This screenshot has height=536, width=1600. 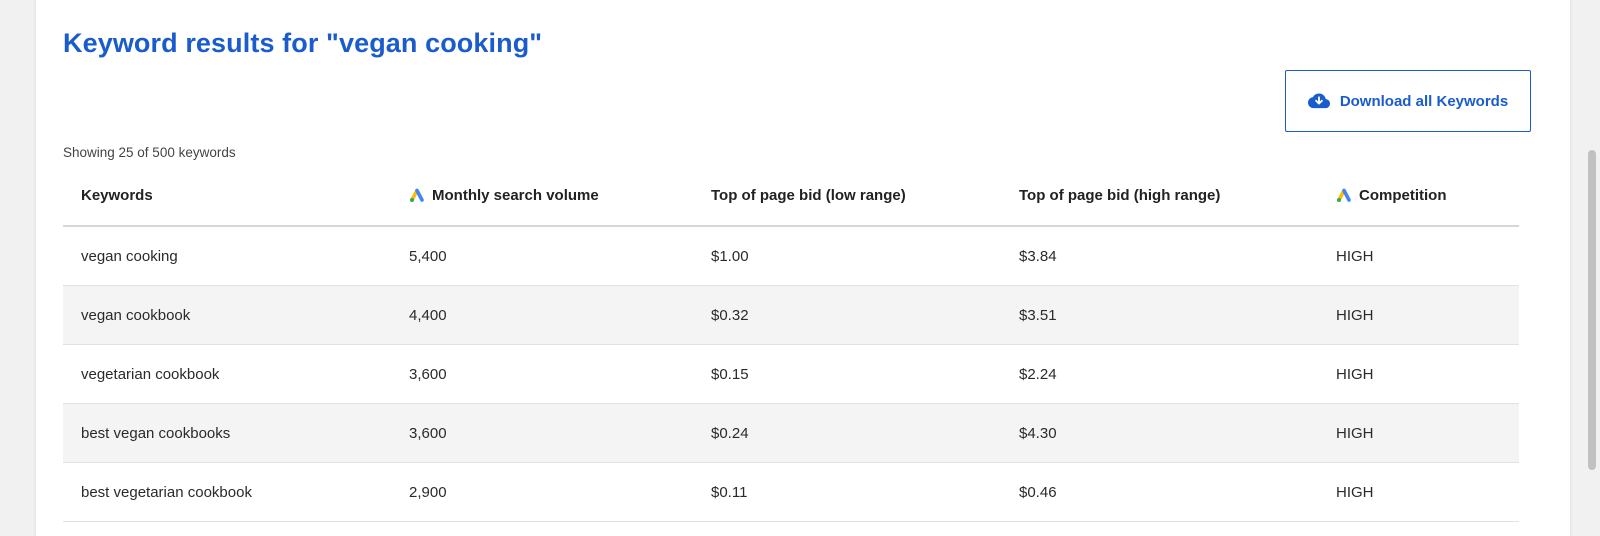 What do you see at coordinates (542, 195) in the screenshot?
I see `column-header-monthly-search-volume: Monthly search volume` at bounding box center [542, 195].